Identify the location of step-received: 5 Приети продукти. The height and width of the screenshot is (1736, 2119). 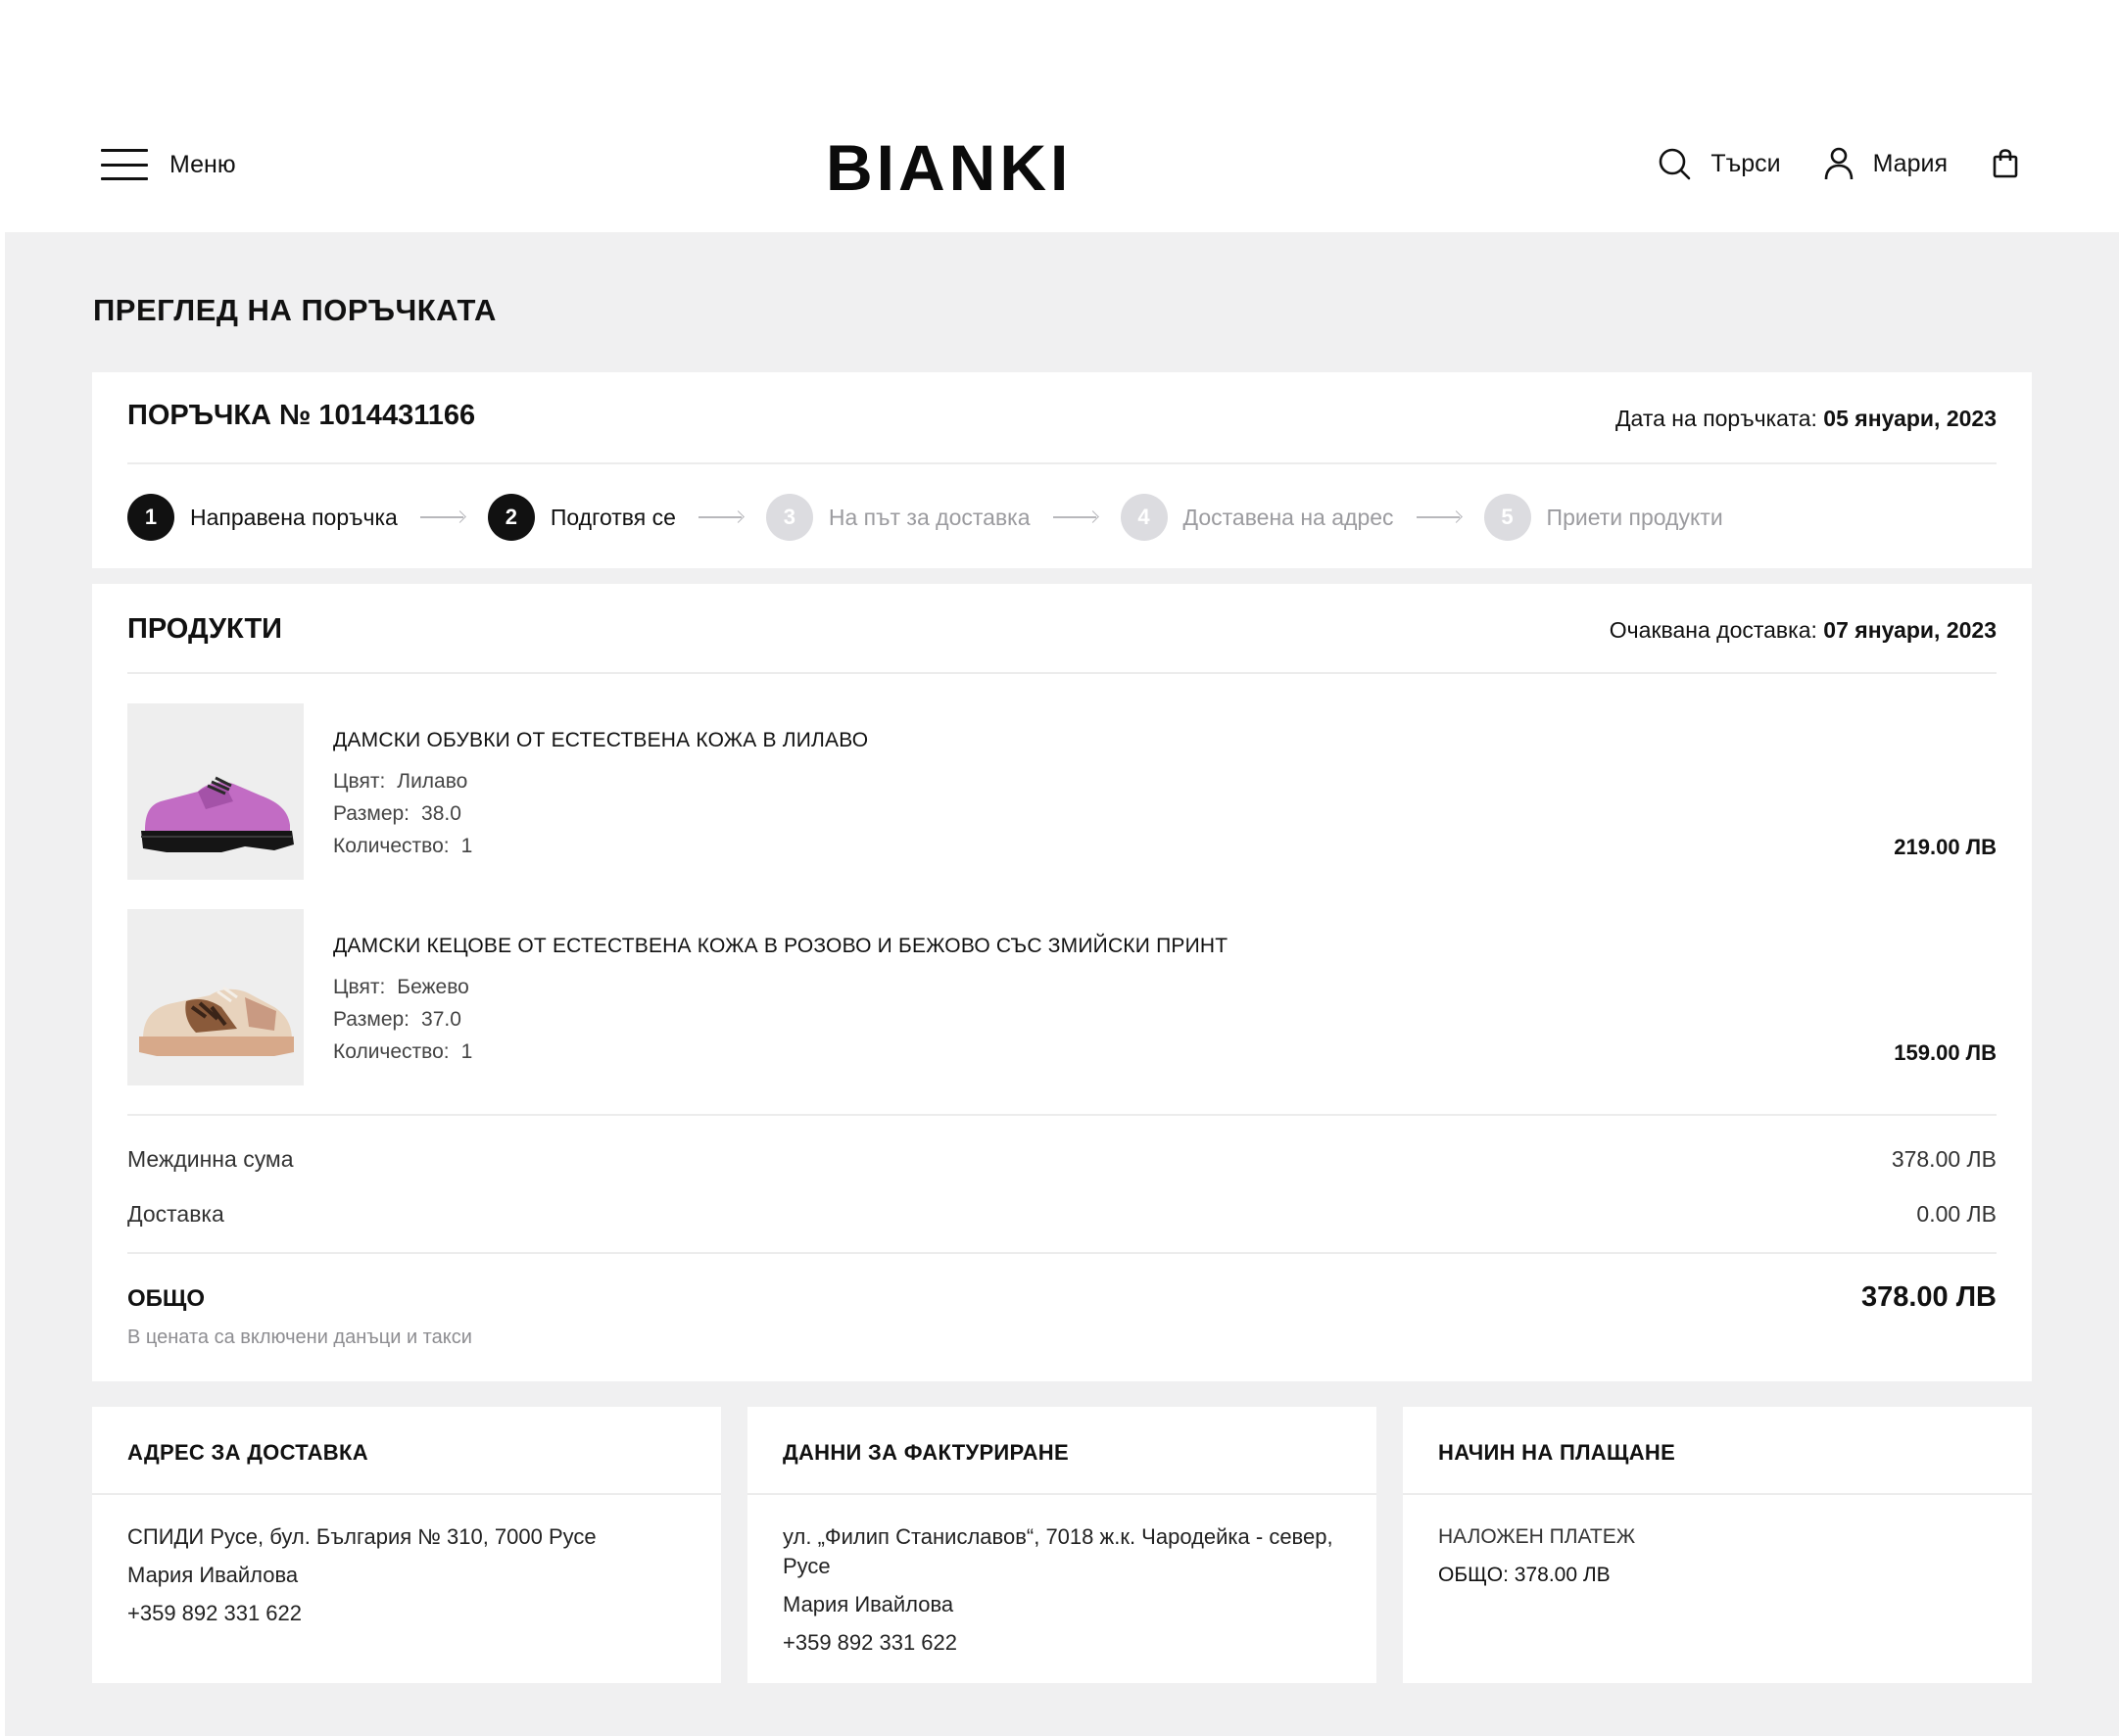
(1603, 517).